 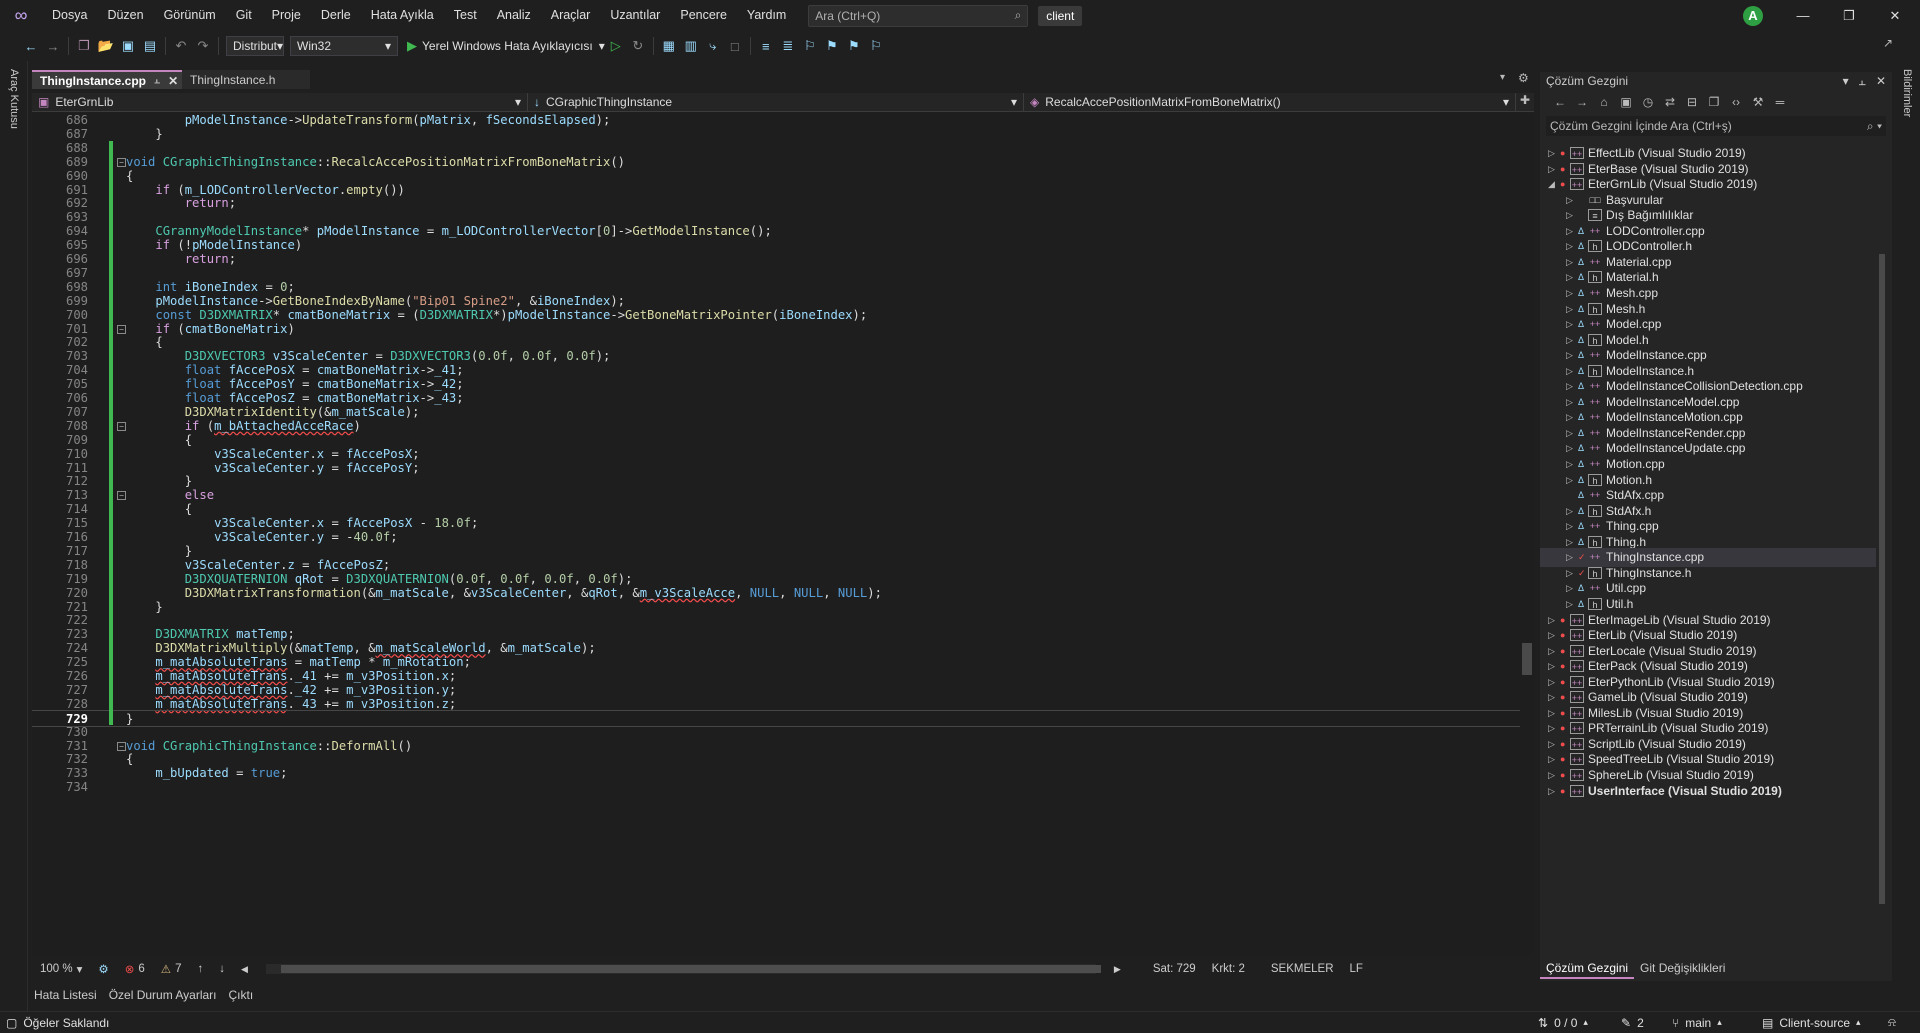 I want to click on collapse-all-icon: ⊟, so click(x=1692, y=102).